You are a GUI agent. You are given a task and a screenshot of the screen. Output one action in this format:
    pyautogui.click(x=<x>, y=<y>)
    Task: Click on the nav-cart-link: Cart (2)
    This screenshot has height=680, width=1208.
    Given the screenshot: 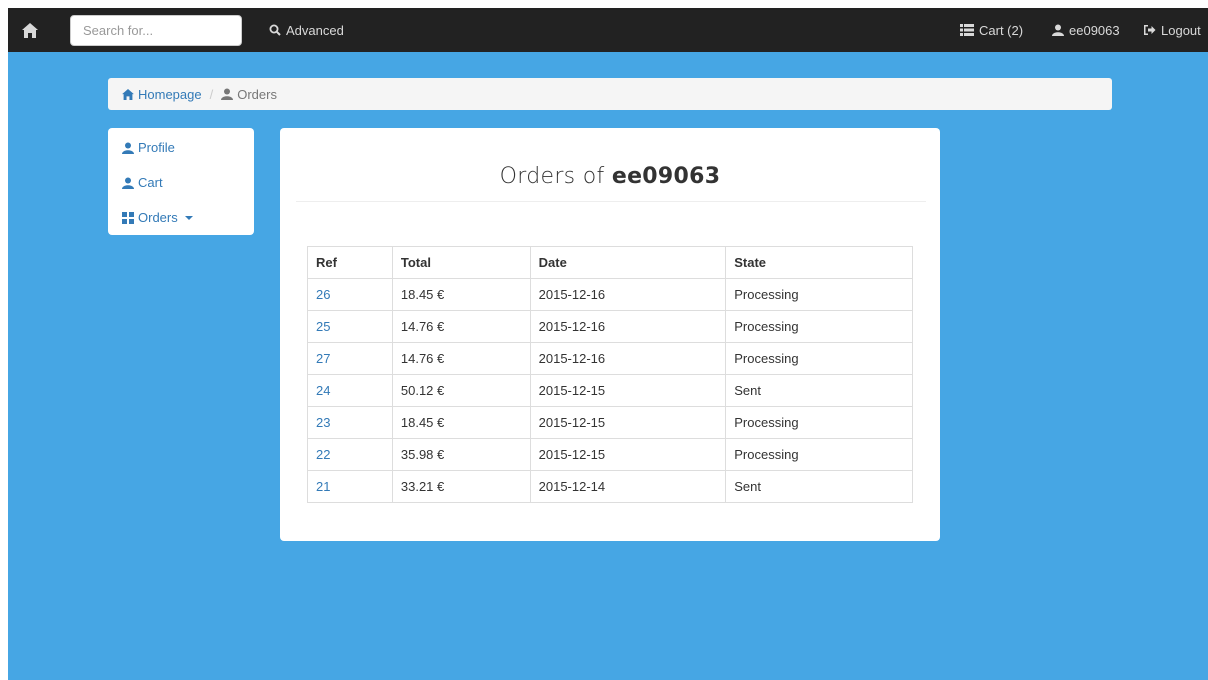 What is the action you would take?
    pyautogui.click(x=991, y=30)
    